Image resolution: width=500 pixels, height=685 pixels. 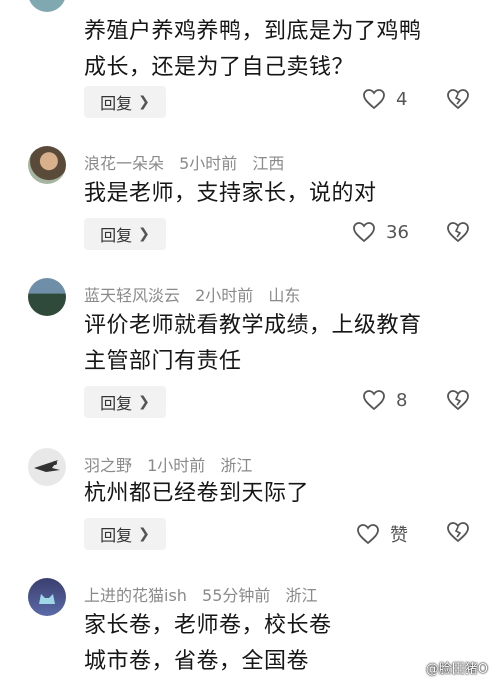 I want to click on bird-icon, so click(x=47, y=466).